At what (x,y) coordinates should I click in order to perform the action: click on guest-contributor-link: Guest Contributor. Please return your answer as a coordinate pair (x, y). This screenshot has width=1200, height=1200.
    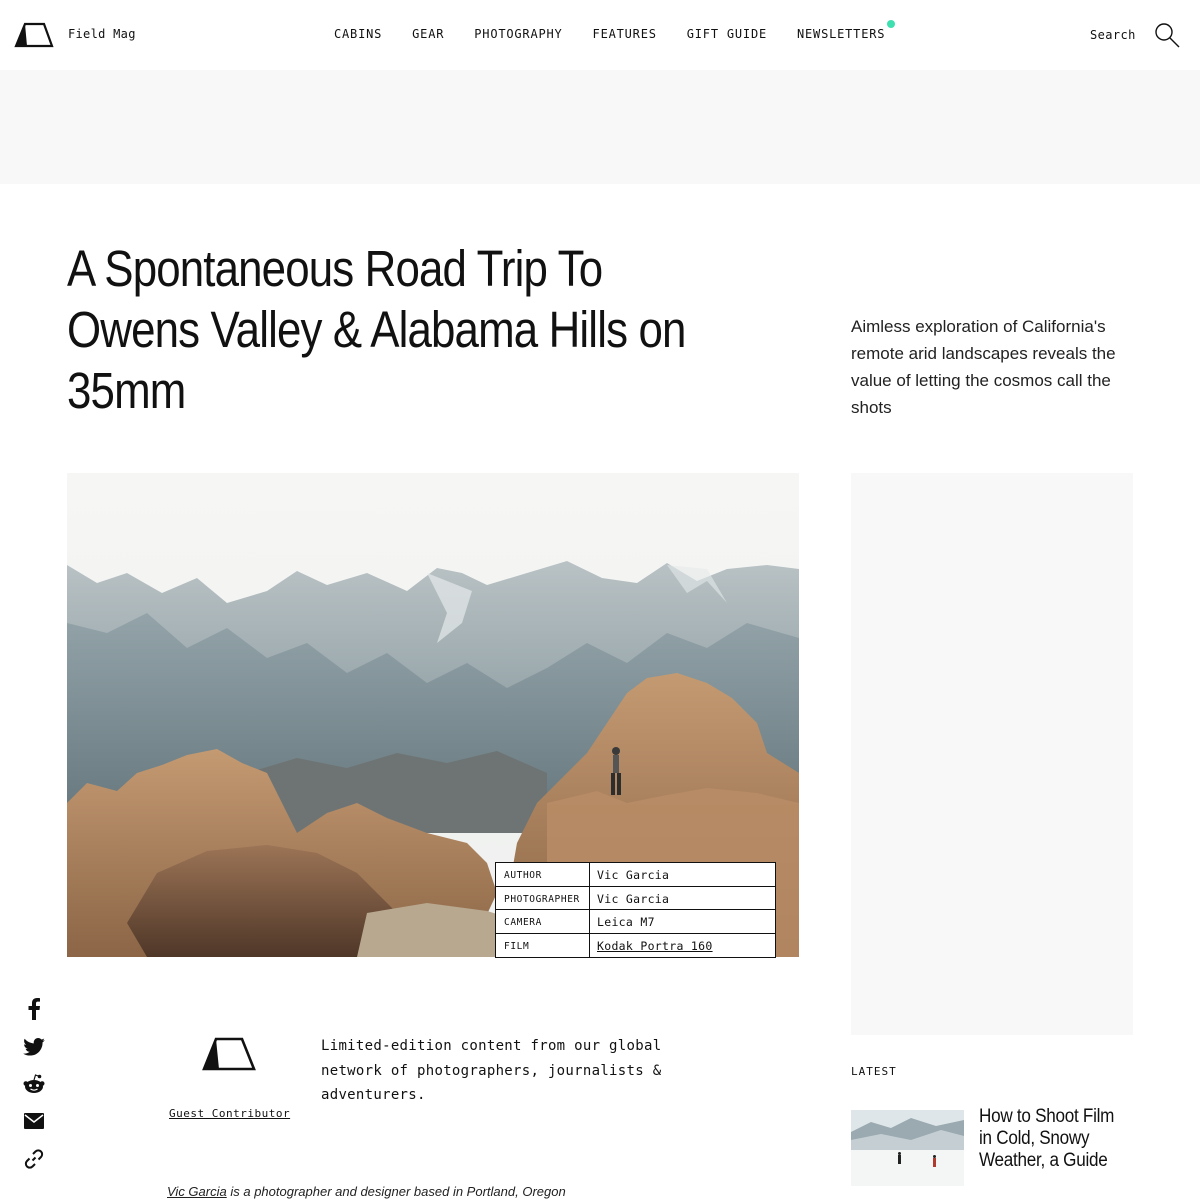
    Looking at the image, I should click on (229, 1113).